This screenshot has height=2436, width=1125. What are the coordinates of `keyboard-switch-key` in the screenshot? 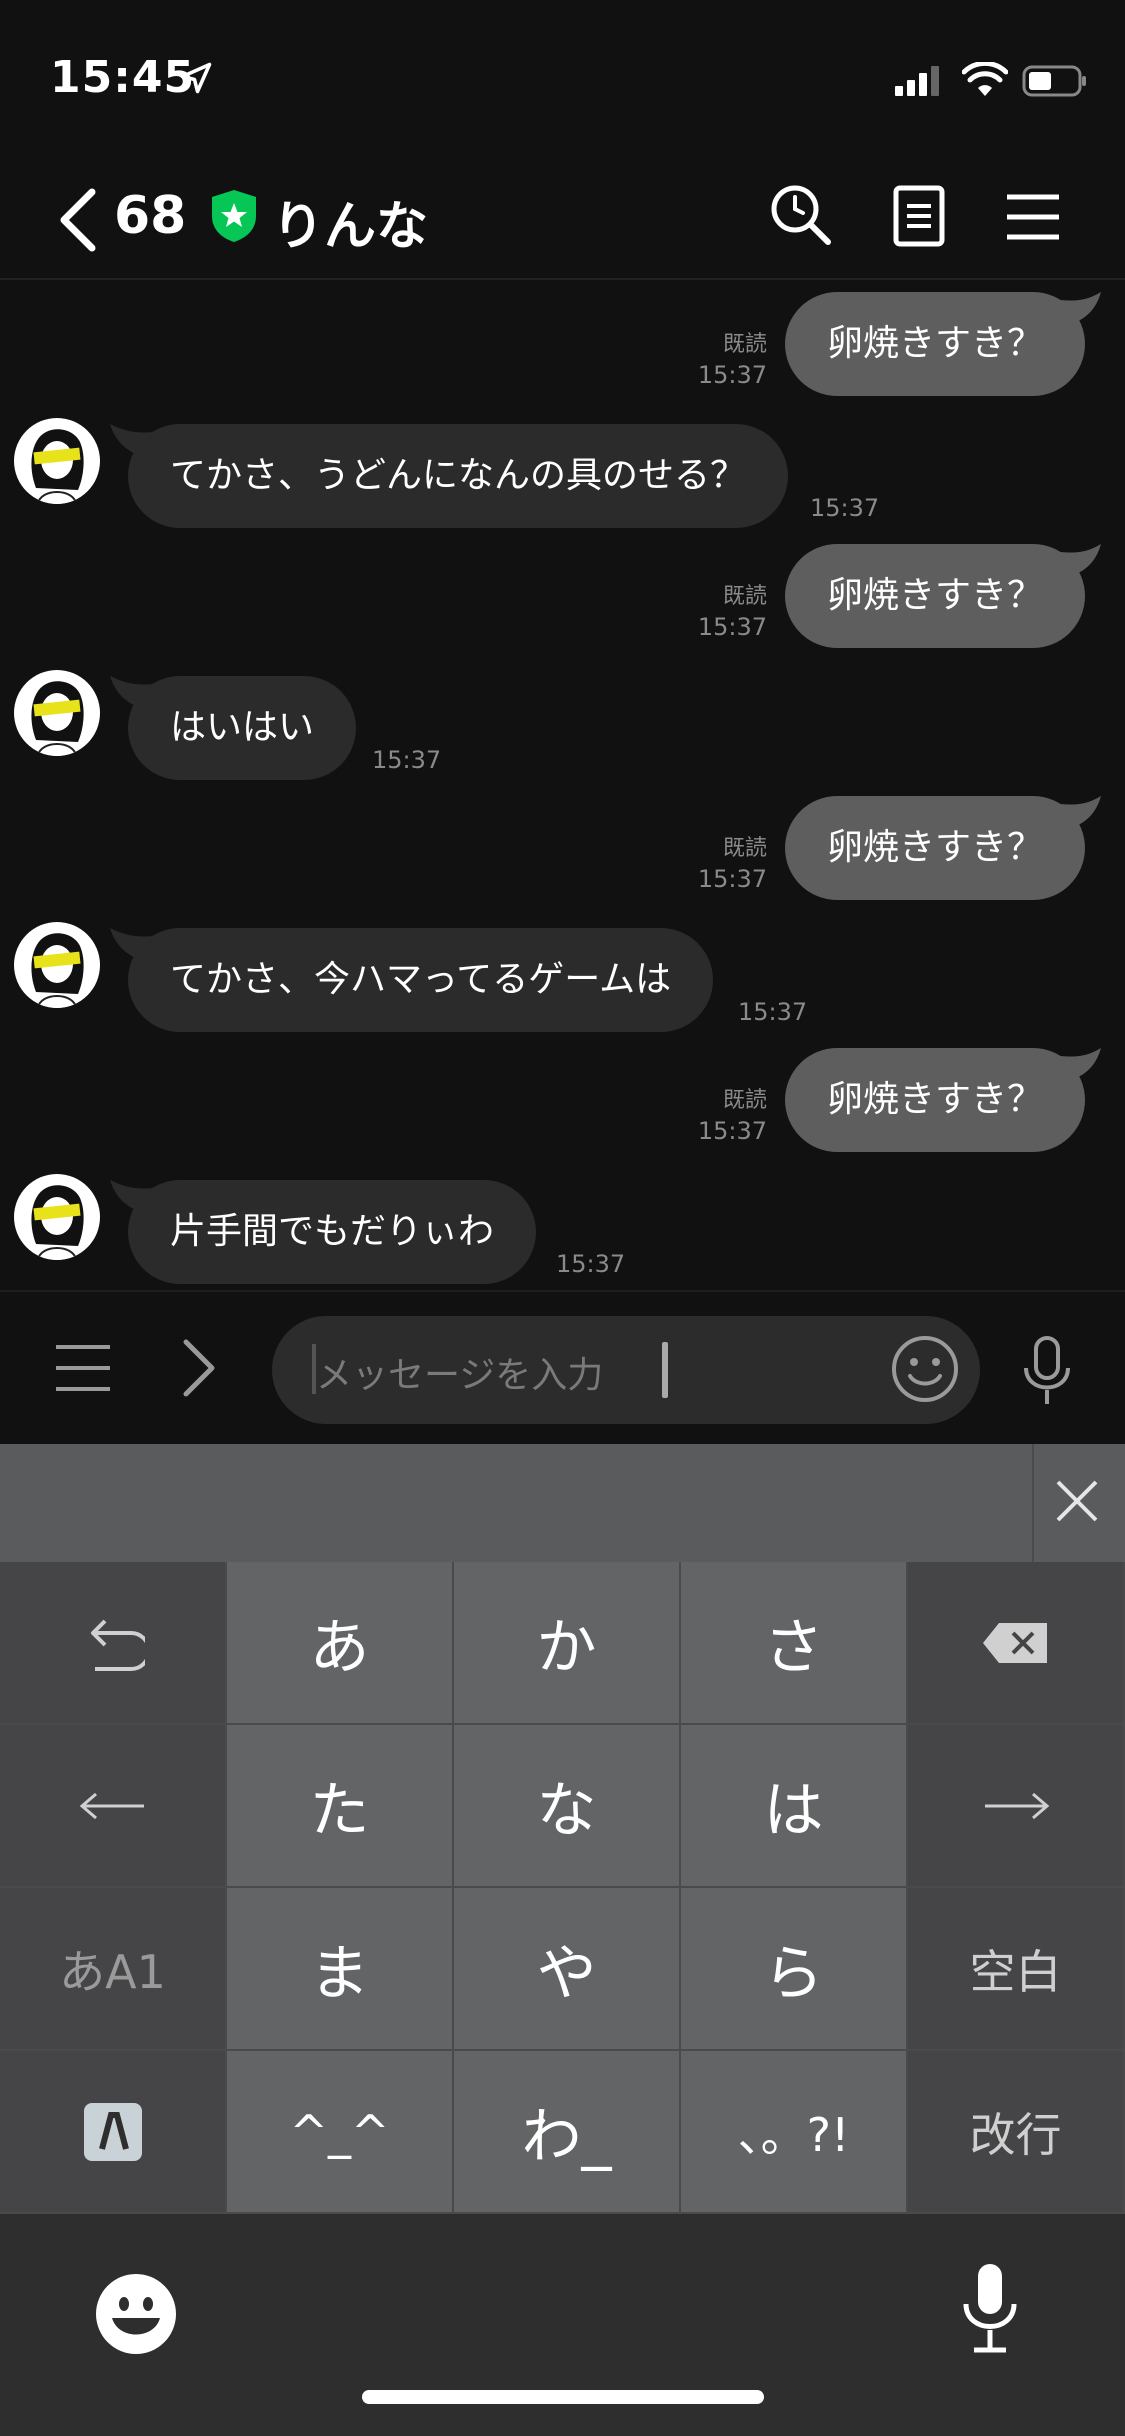 It's located at (113, 2132).